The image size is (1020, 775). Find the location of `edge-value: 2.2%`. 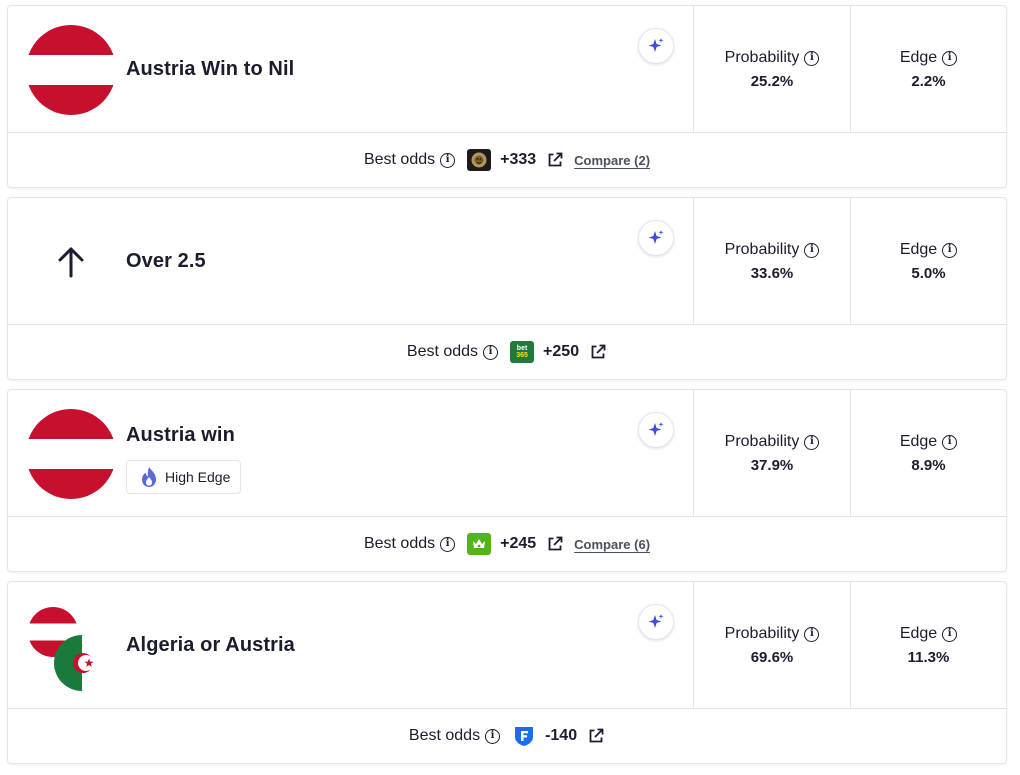

edge-value: 2.2% is located at coordinates (928, 81).